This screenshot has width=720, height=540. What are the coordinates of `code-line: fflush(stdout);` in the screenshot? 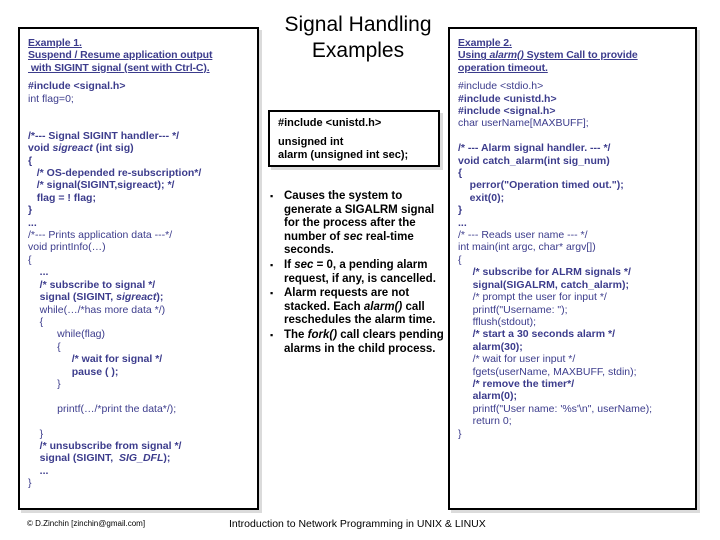 It's located at (497, 321).